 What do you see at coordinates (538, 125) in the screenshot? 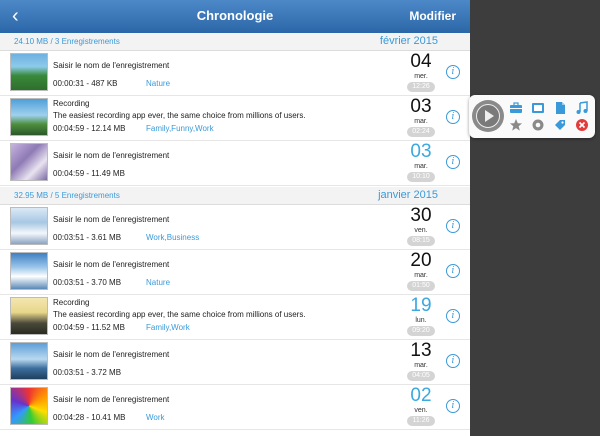
I see `settings-icon` at bounding box center [538, 125].